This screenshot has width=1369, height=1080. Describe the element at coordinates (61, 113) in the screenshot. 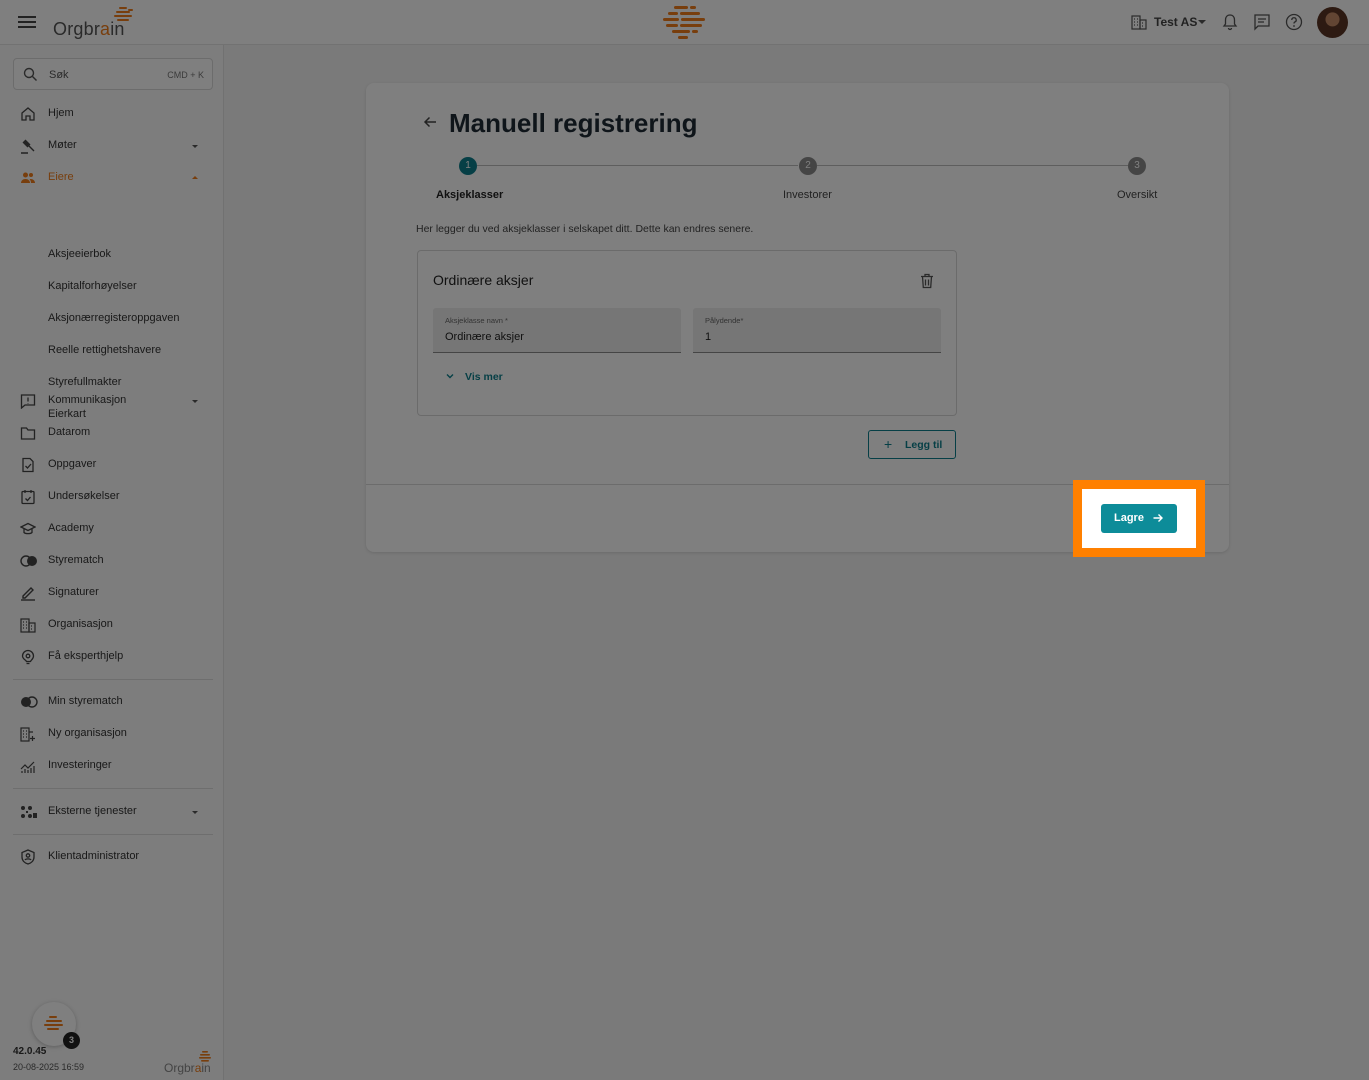

I see `sidebar-item-label: Hjem` at that location.